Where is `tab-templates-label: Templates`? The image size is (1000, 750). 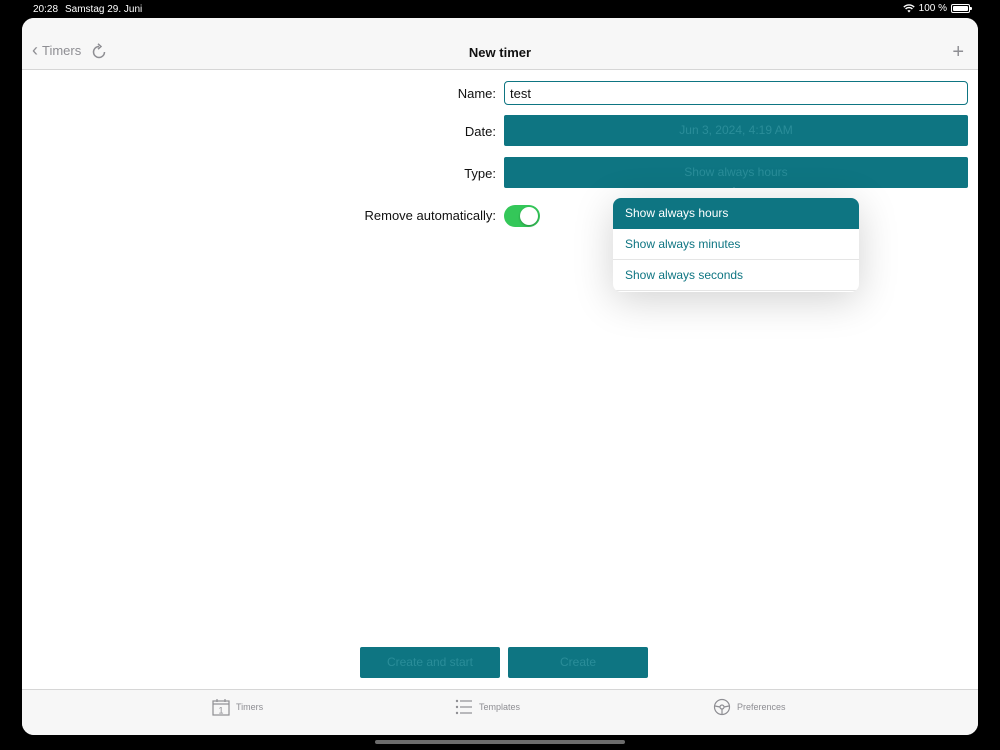
tab-templates-label: Templates is located at coordinates (500, 707).